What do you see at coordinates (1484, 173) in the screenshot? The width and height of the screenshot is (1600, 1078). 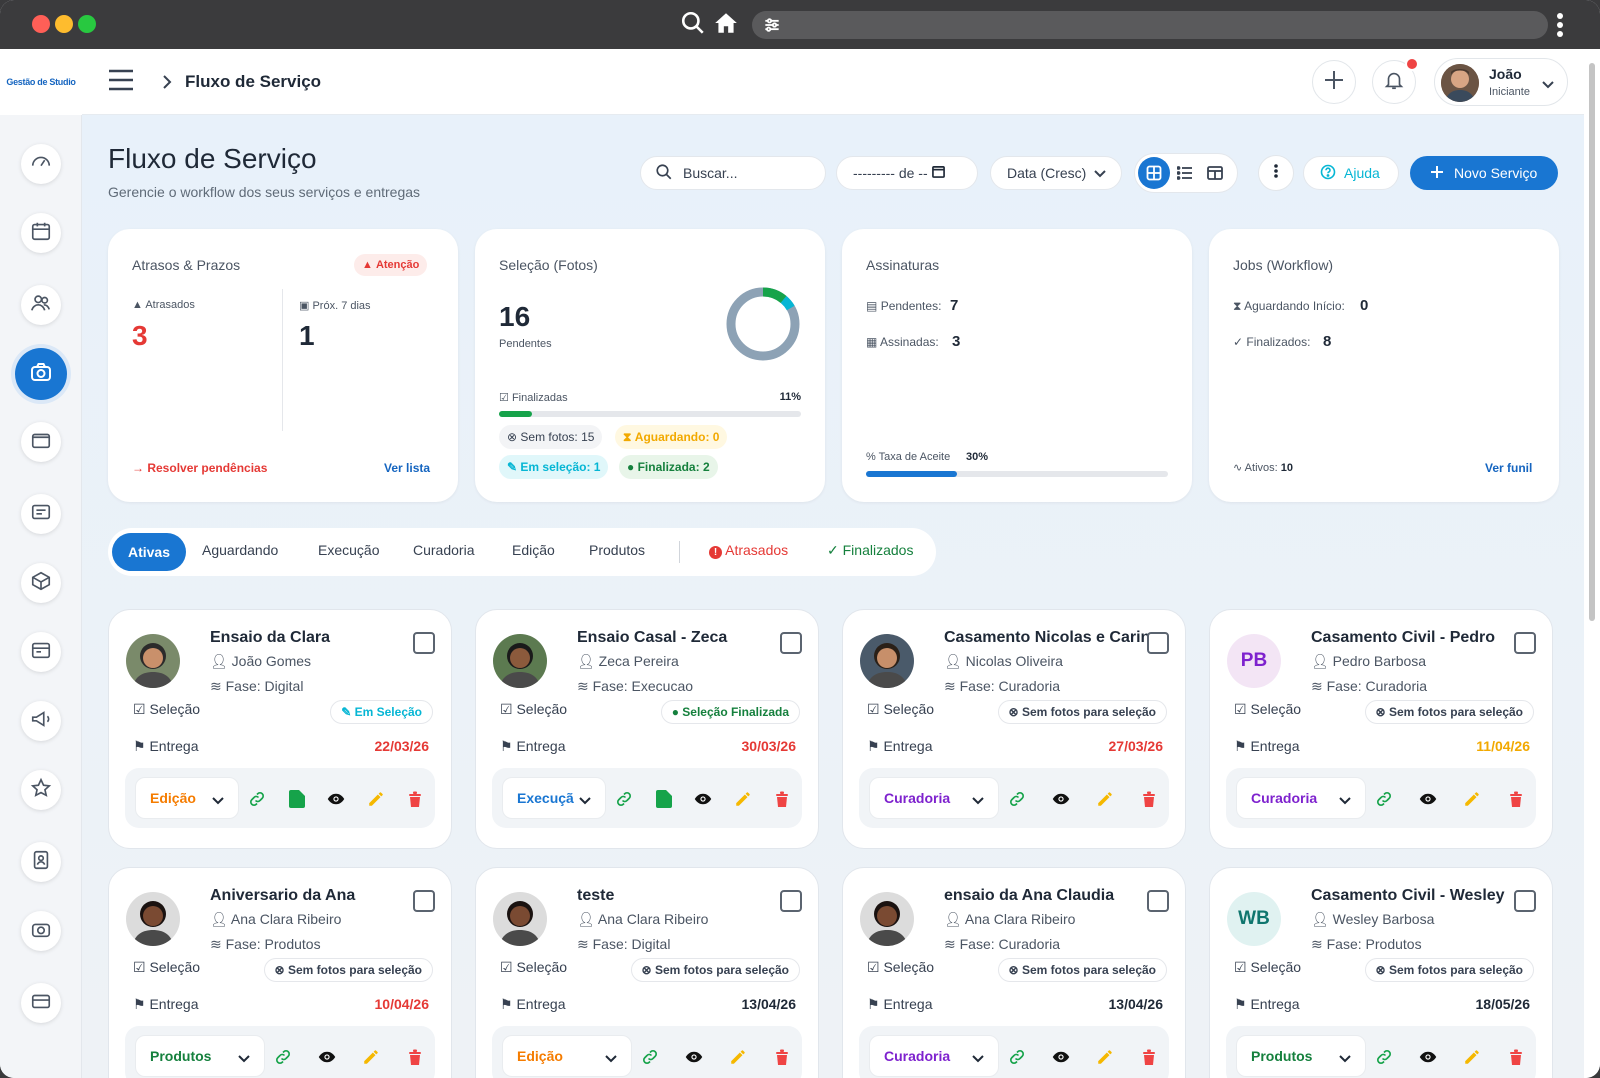 I see `new-service-button: Novo Serviço` at bounding box center [1484, 173].